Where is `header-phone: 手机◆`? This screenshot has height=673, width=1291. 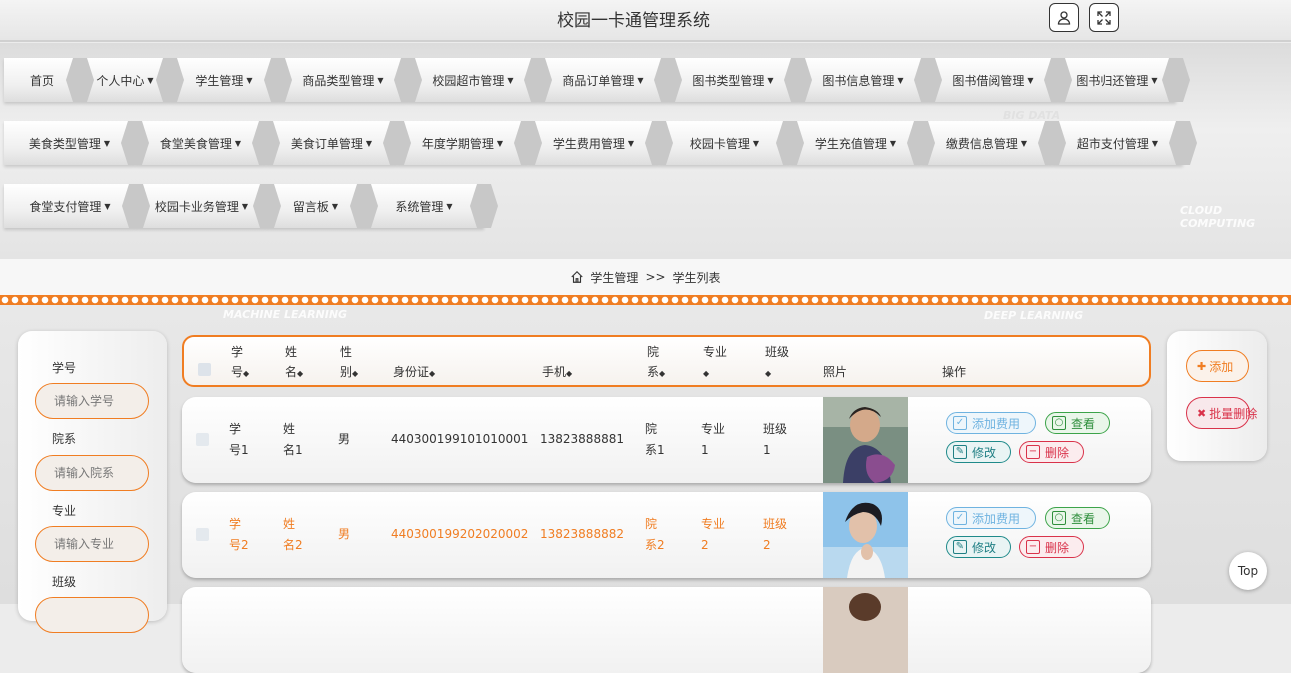 header-phone: 手机◆ is located at coordinates (557, 373).